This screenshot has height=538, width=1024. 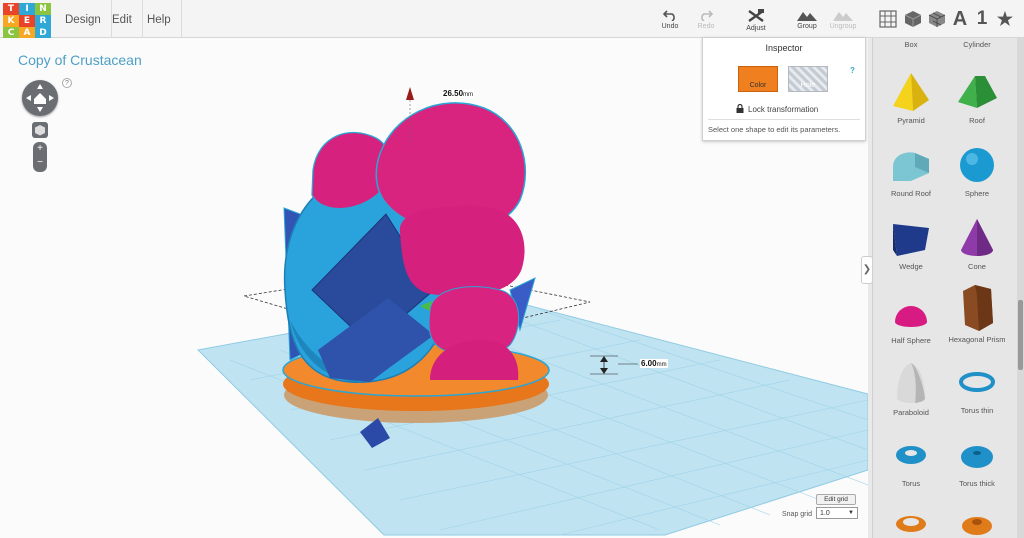 I want to click on height-arrow, so click(x=410, y=93).